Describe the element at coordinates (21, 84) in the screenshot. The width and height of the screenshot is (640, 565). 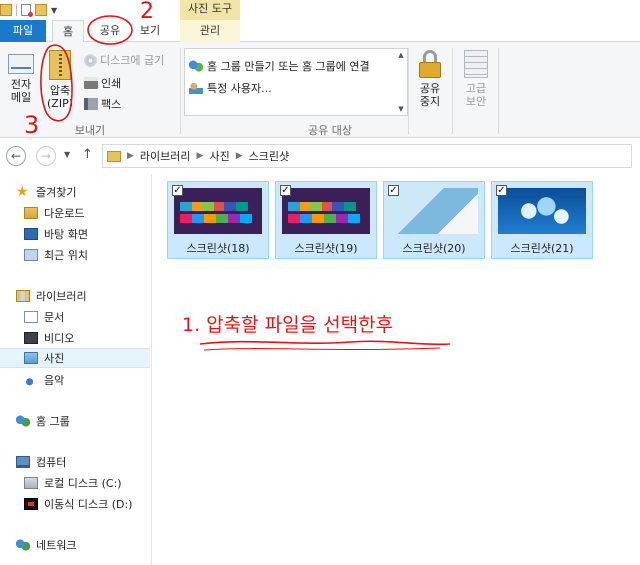
I see `email-label-line1: 전자` at that location.